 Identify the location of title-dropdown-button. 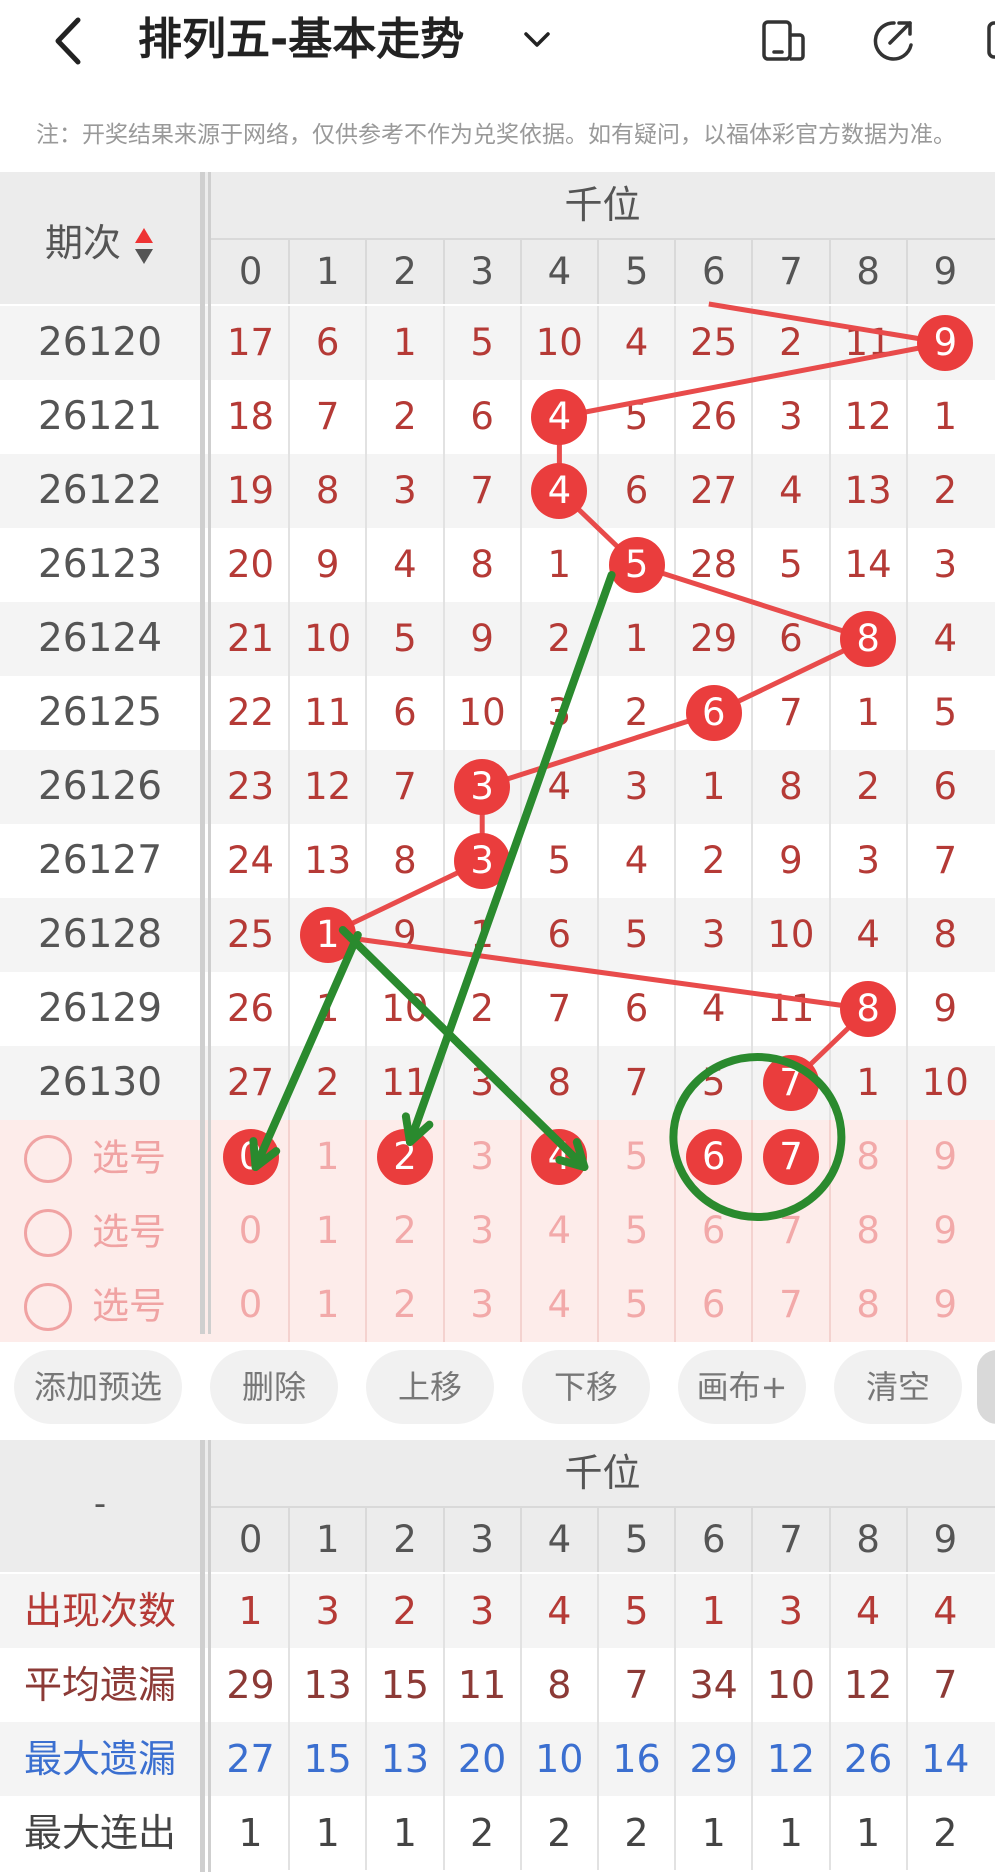
(537, 39).